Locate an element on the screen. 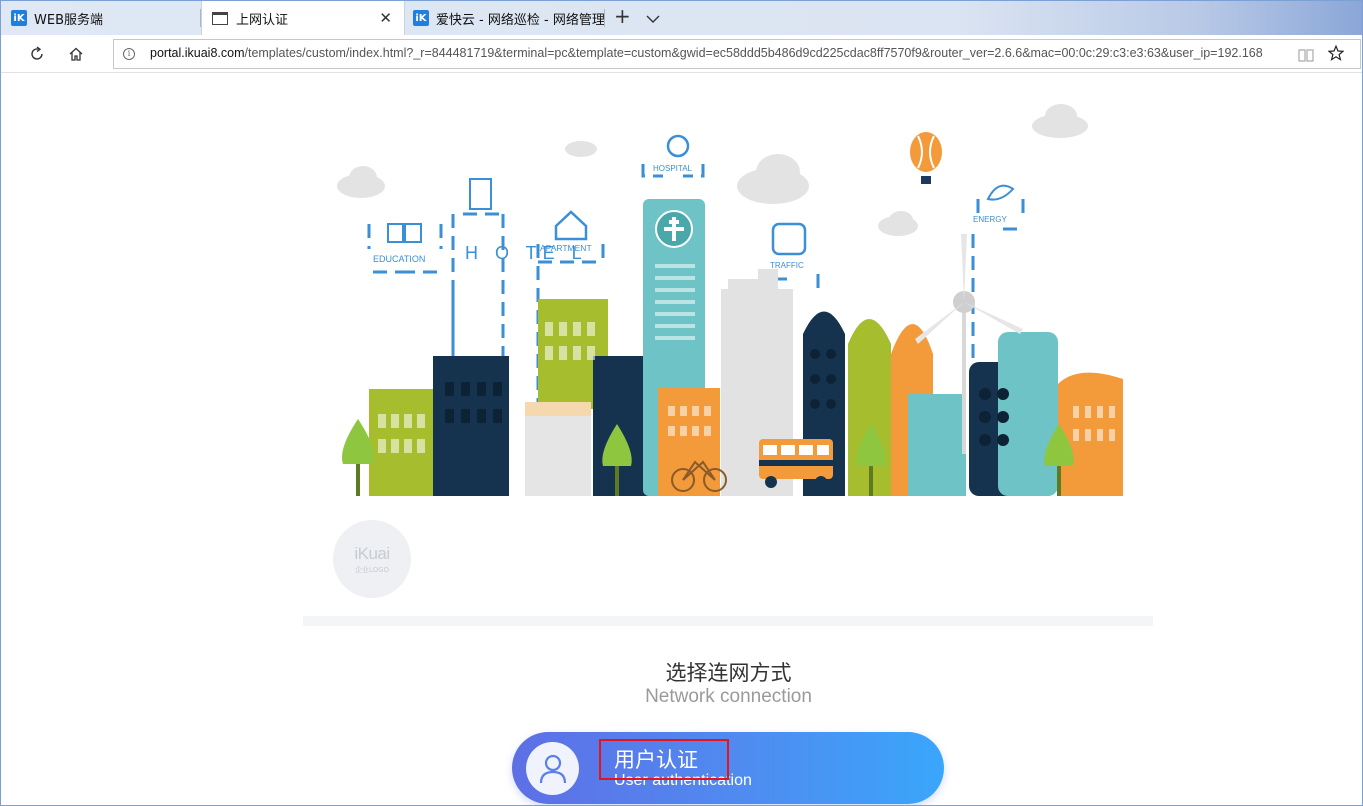 This screenshot has height=806, width=1363. tab-label: 爱快云 - 网络巡检 - 网络管理 is located at coordinates (520, 20).